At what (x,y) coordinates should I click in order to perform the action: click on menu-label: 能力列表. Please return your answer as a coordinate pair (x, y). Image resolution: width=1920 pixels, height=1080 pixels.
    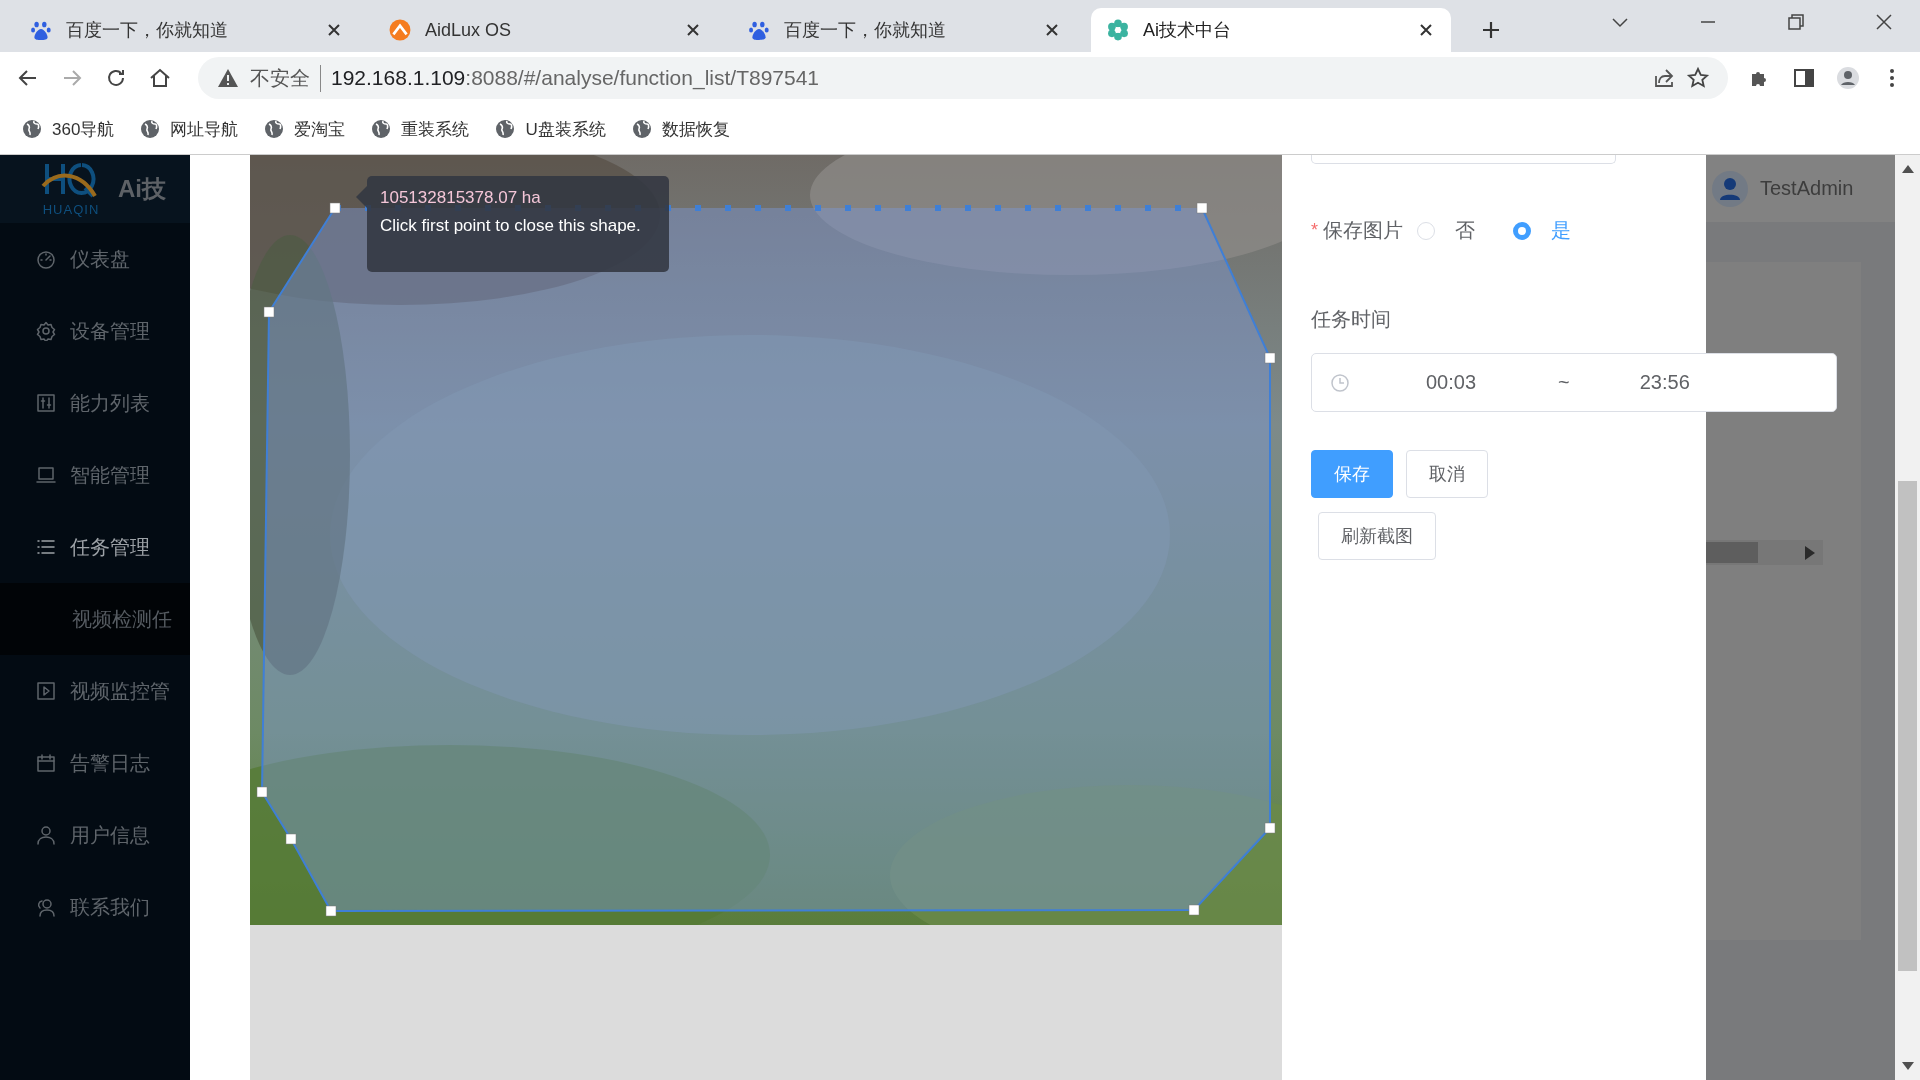
    Looking at the image, I should click on (110, 403).